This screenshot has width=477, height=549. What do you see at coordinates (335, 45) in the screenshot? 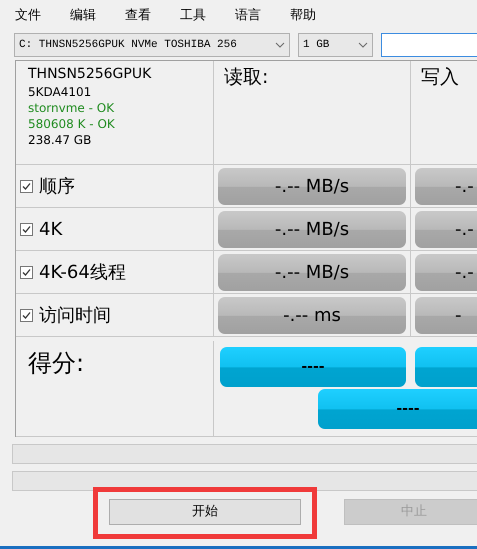
I see `size-select: 1 GB` at bounding box center [335, 45].